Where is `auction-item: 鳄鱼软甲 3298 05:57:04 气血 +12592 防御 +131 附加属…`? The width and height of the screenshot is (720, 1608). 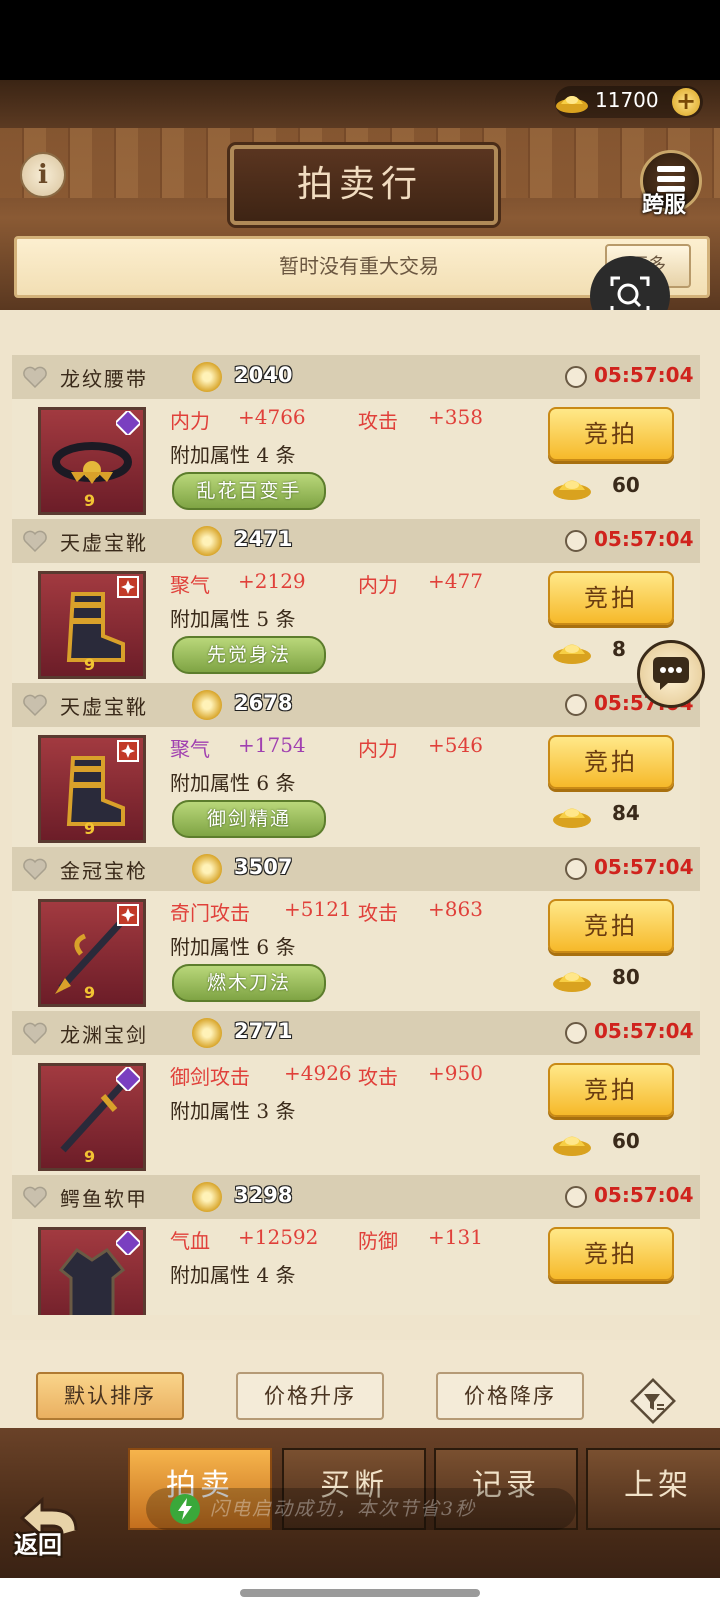 auction-item: 鳄鱼软甲 3298 05:57:04 气血 +12592 防御 +131 附加属… is located at coordinates (356, 1245).